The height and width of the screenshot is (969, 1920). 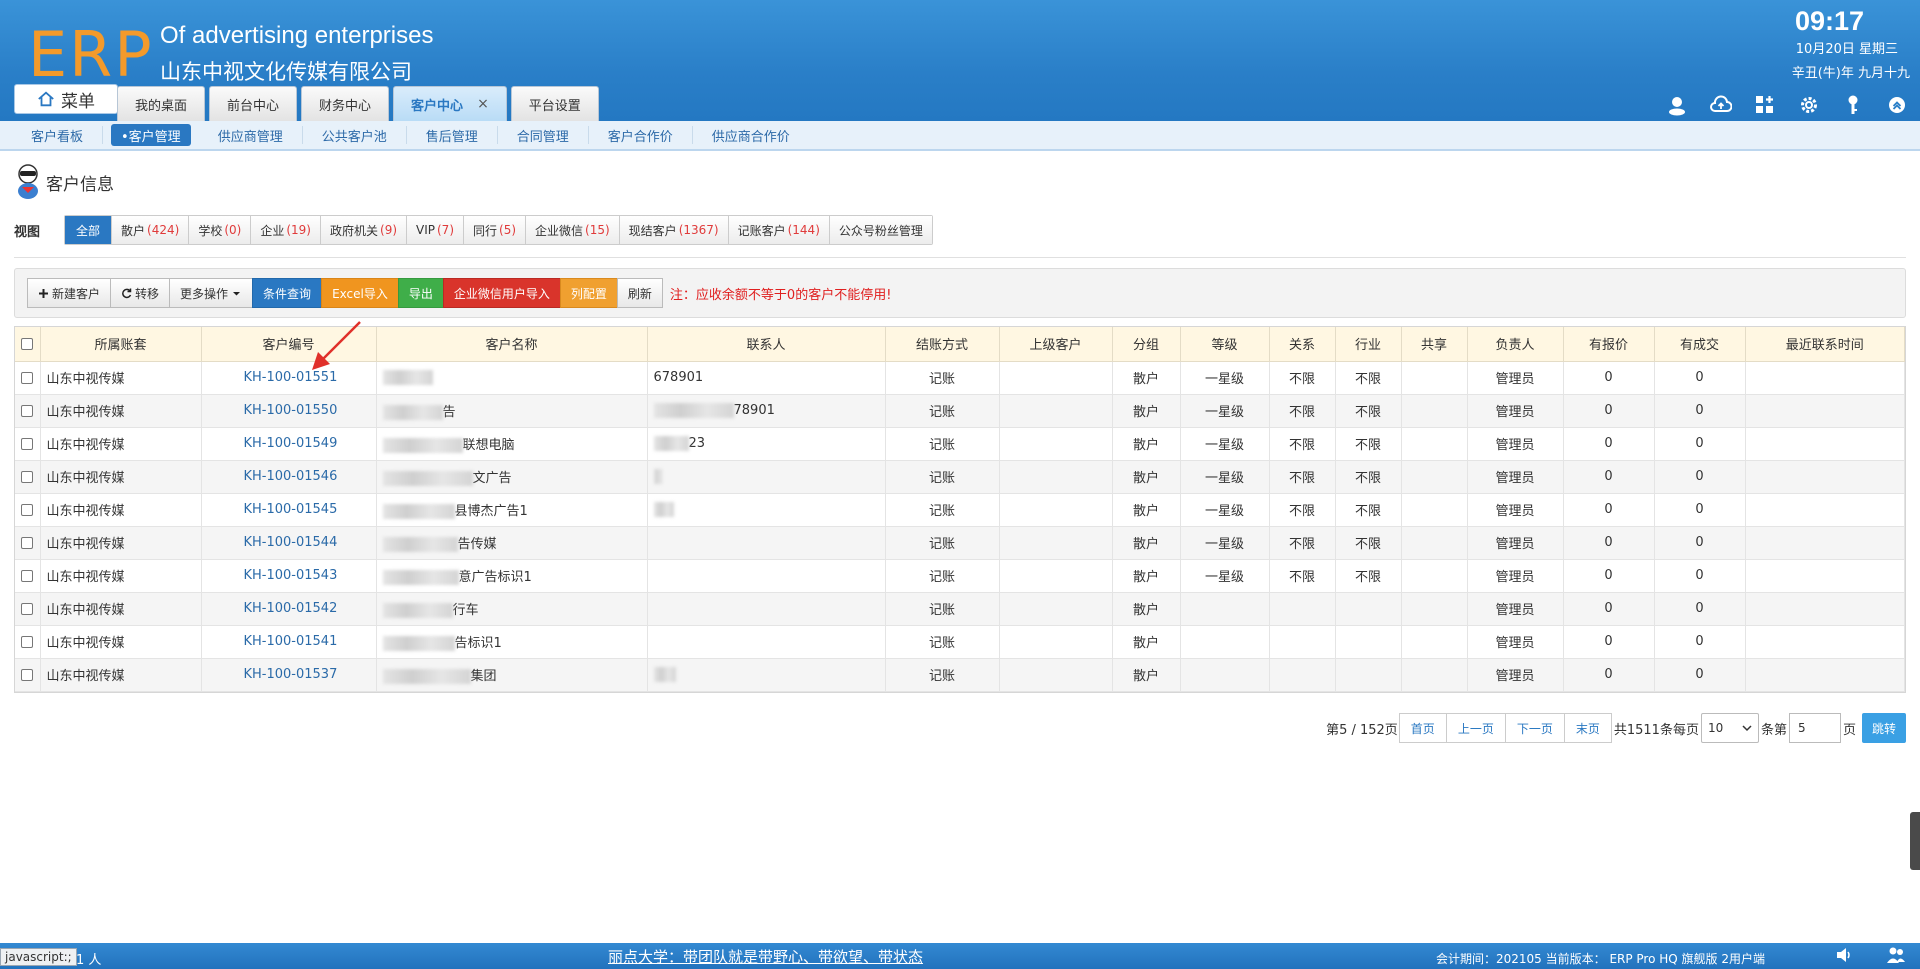 What do you see at coordinates (151, 230) in the screenshot?
I see `view-tab-retail: 散户 (424)` at bounding box center [151, 230].